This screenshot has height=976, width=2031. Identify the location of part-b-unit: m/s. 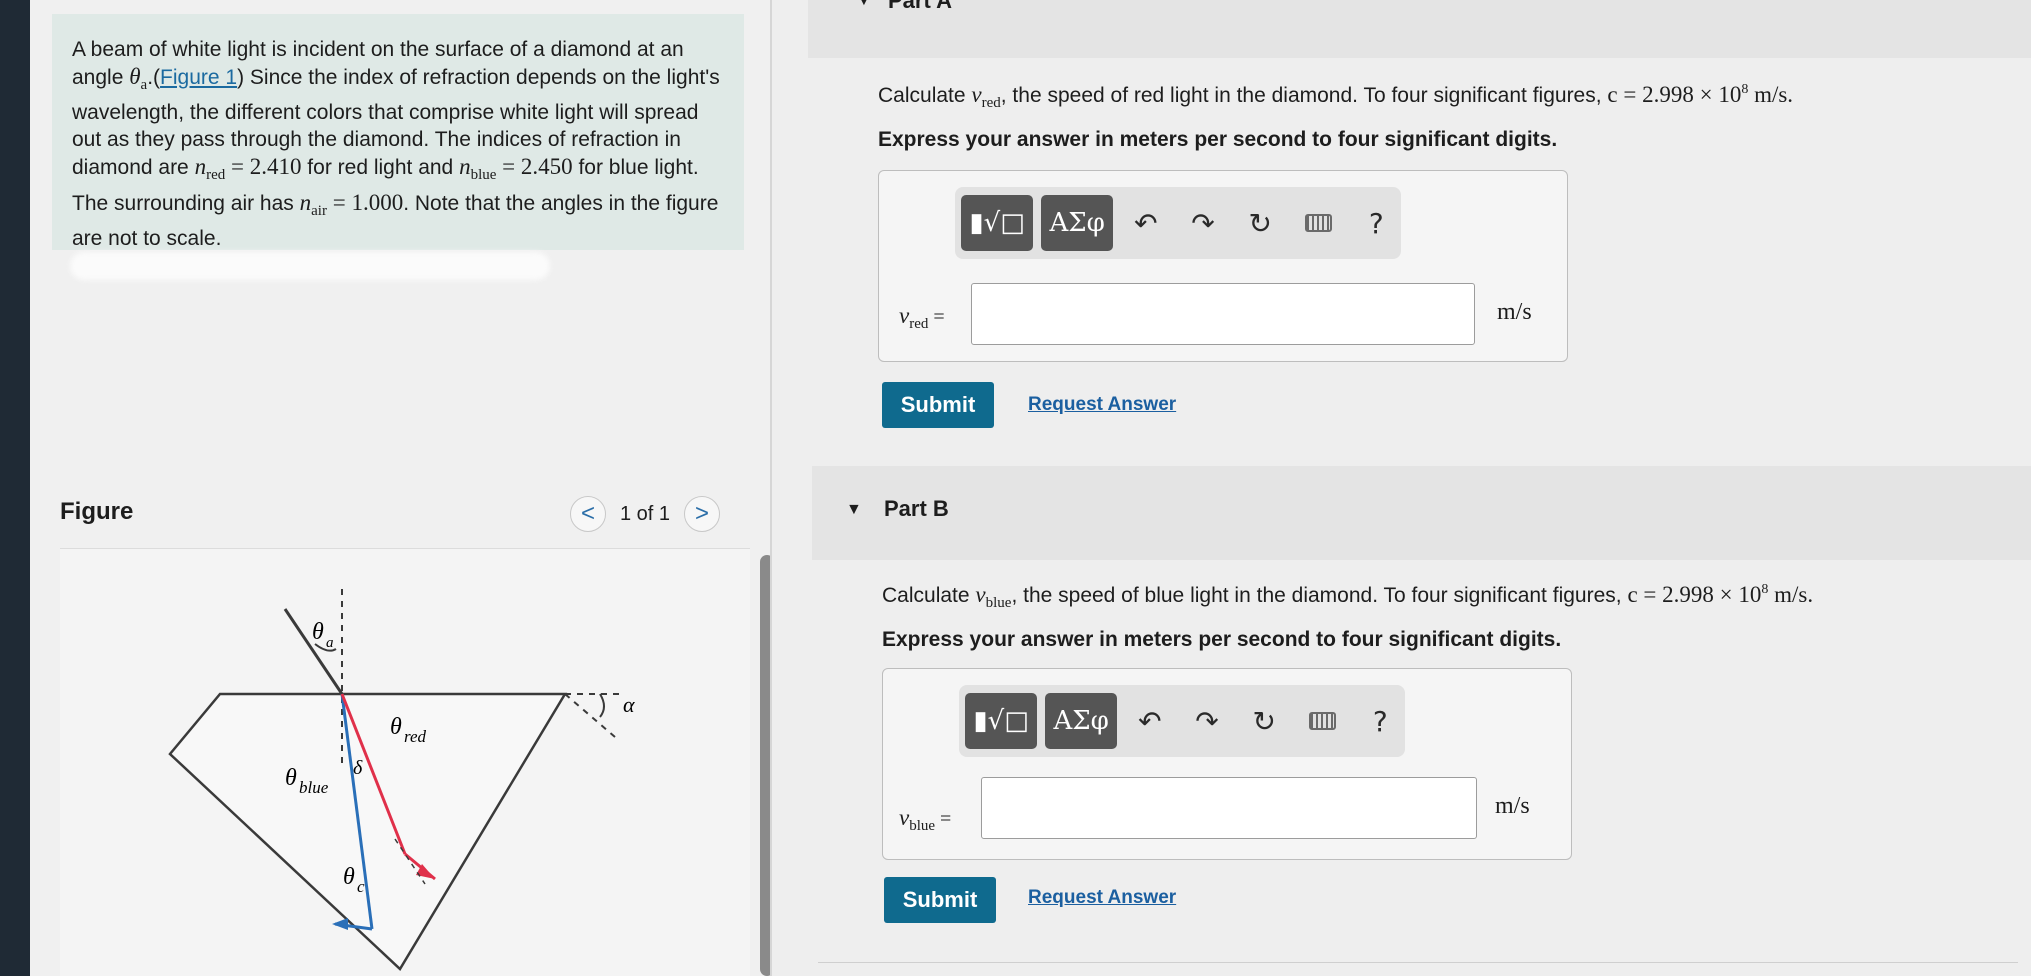
(1512, 806).